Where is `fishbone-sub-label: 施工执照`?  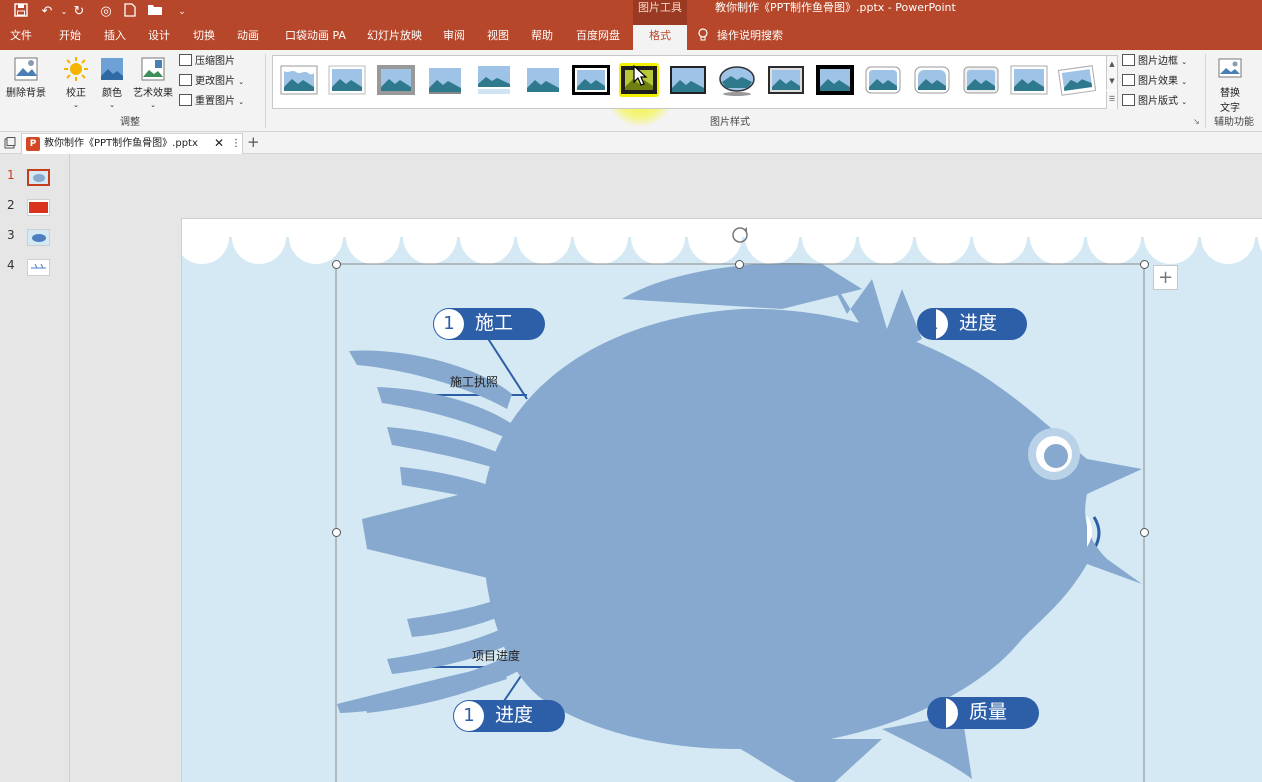 fishbone-sub-label: 施工执照 is located at coordinates (474, 382).